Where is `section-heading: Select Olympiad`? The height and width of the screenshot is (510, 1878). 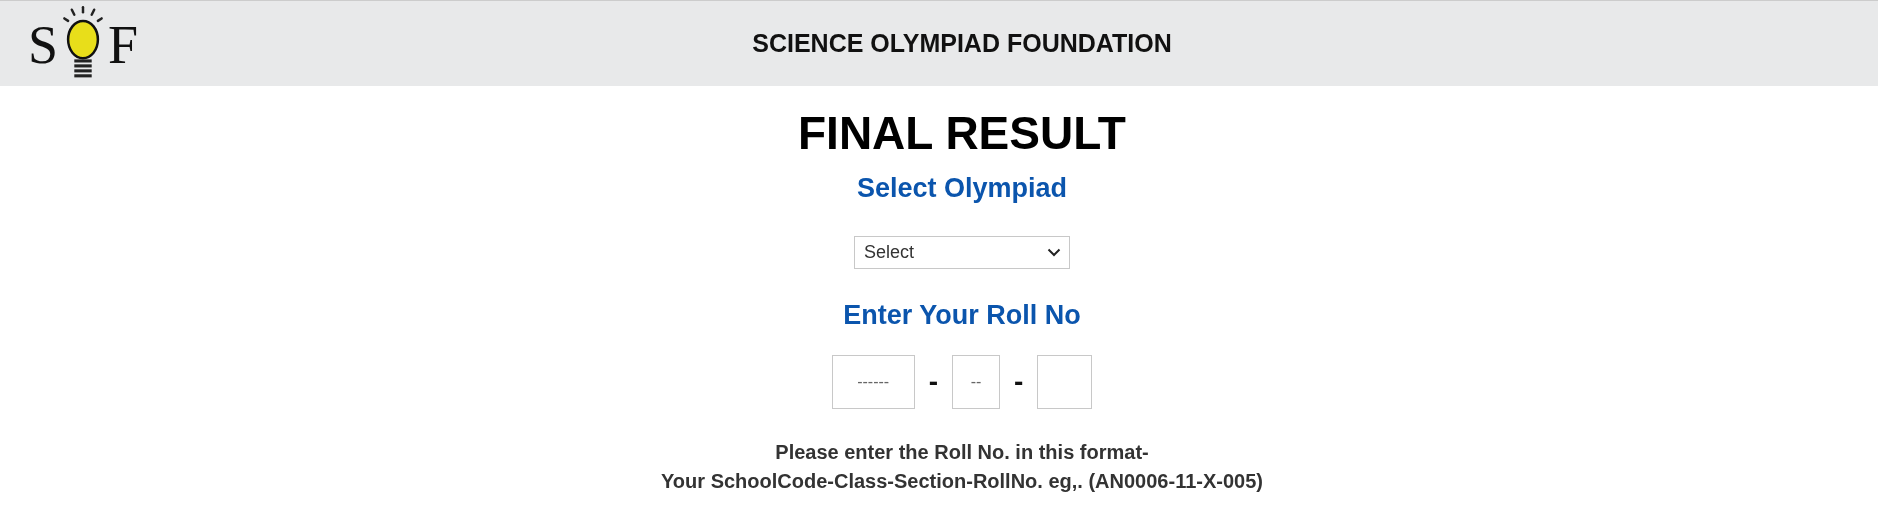
section-heading: Select Olympiad is located at coordinates (962, 188).